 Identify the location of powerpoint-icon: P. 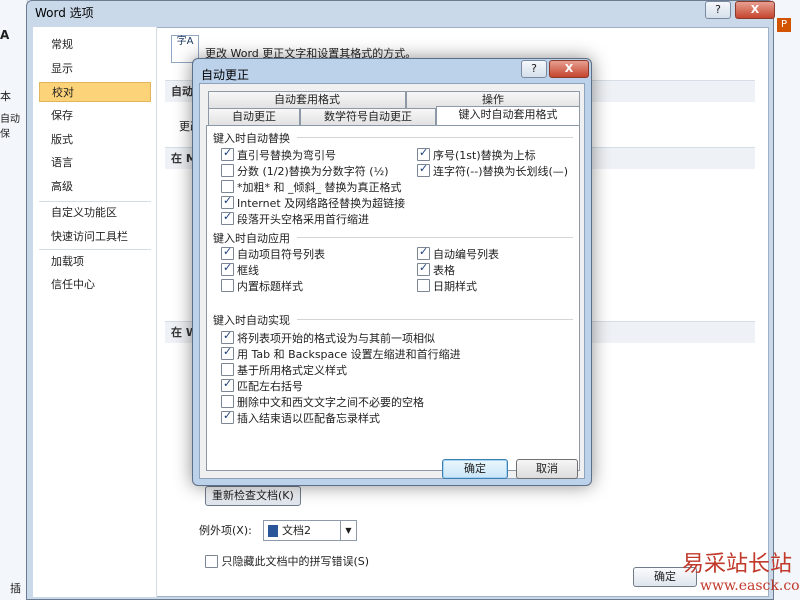
(784, 25).